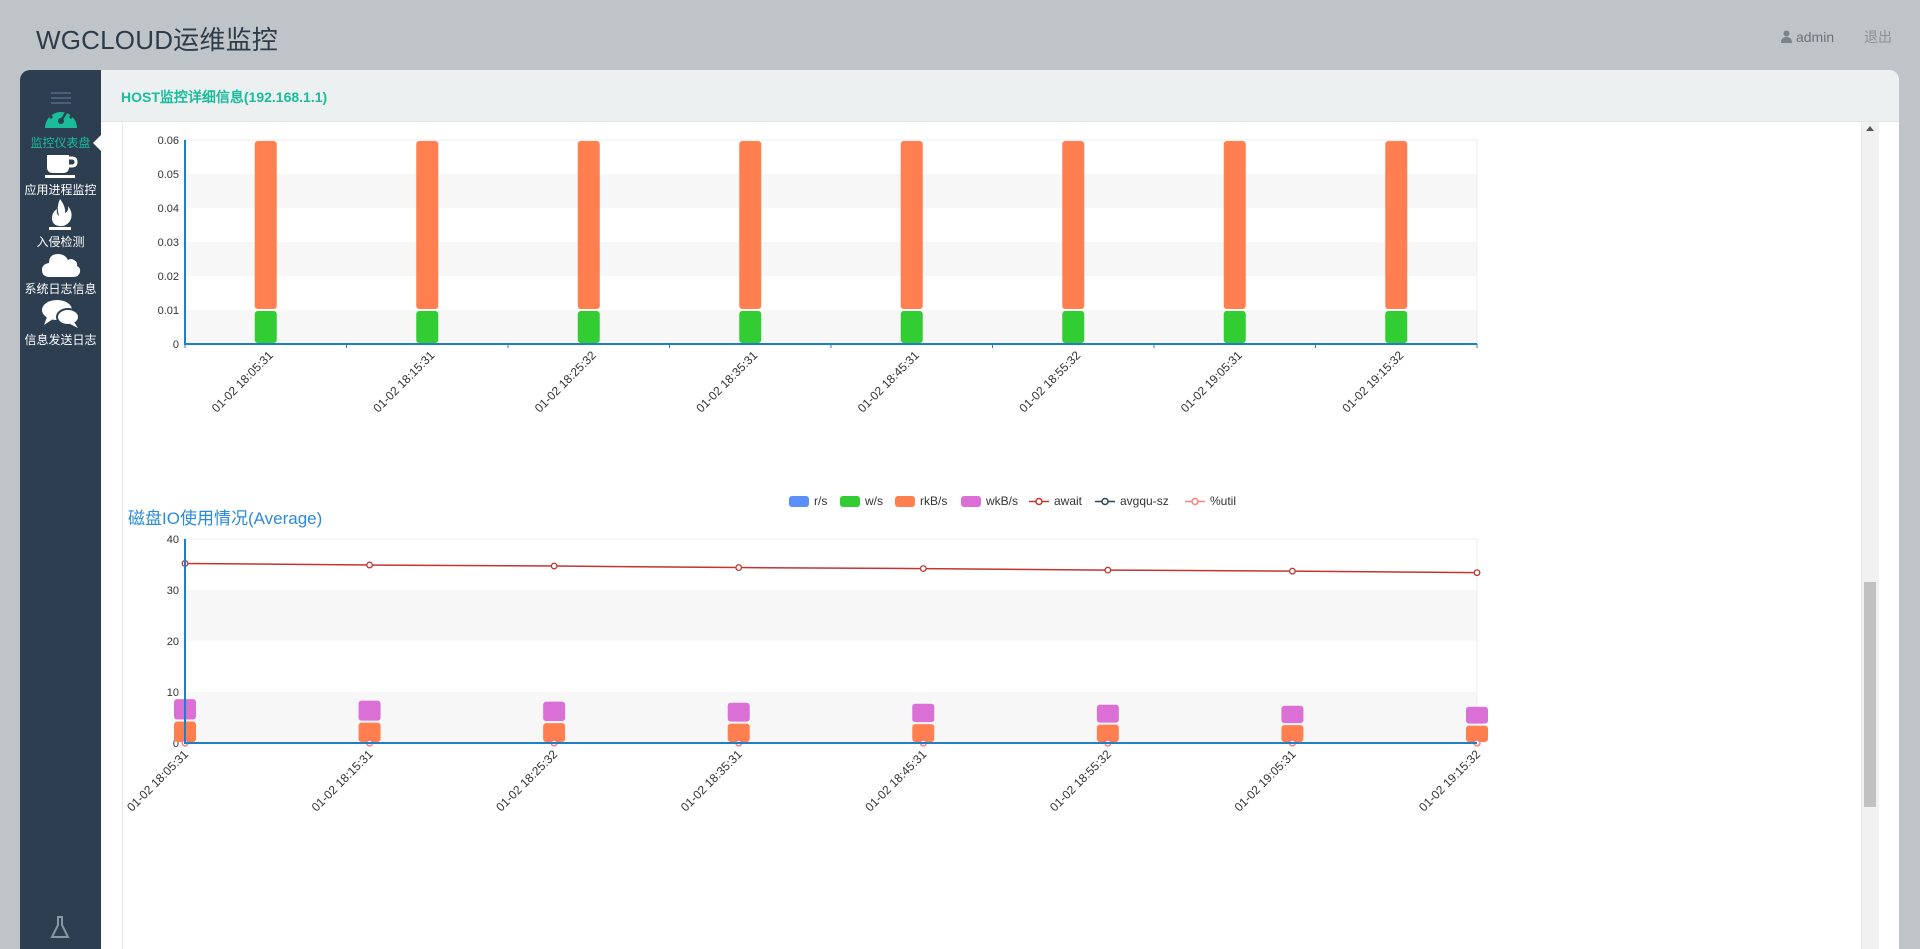  What do you see at coordinates (960, 35) in the screenshot?
I see `top-bar: WGCLOUD运维监控 admin 退出` at bounding box center [960, 35].